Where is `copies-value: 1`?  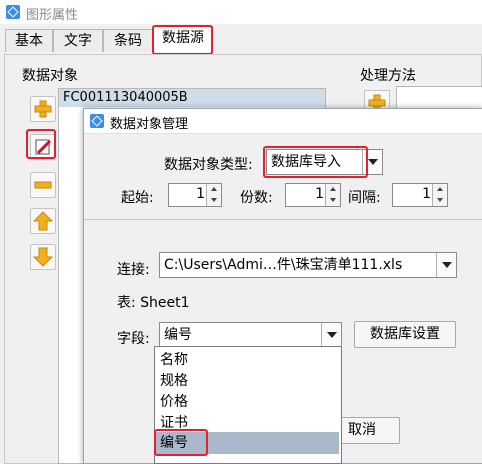 copies-value: 1 is located at coordinates (319, 194).